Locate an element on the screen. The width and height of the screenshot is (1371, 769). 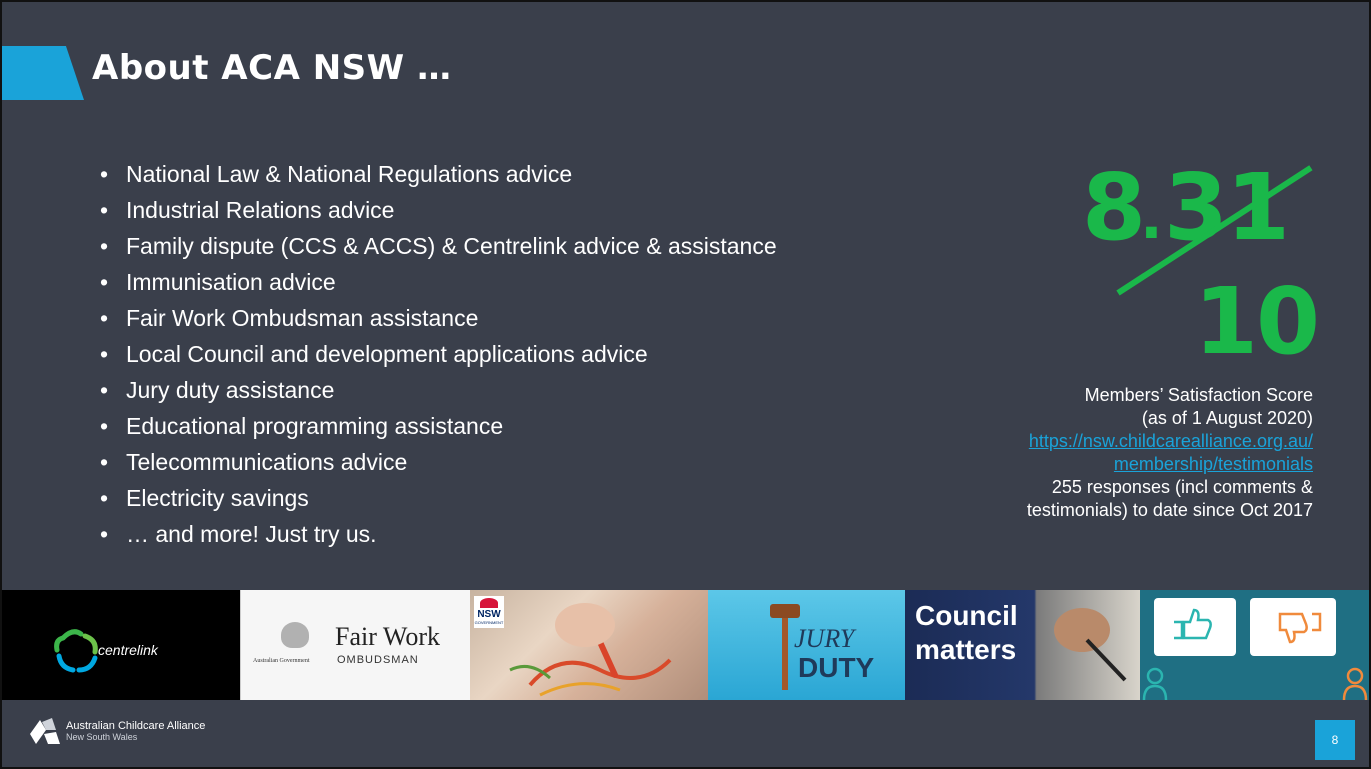
nsw-logo-text: NSW is located at coordinates (489, 614).